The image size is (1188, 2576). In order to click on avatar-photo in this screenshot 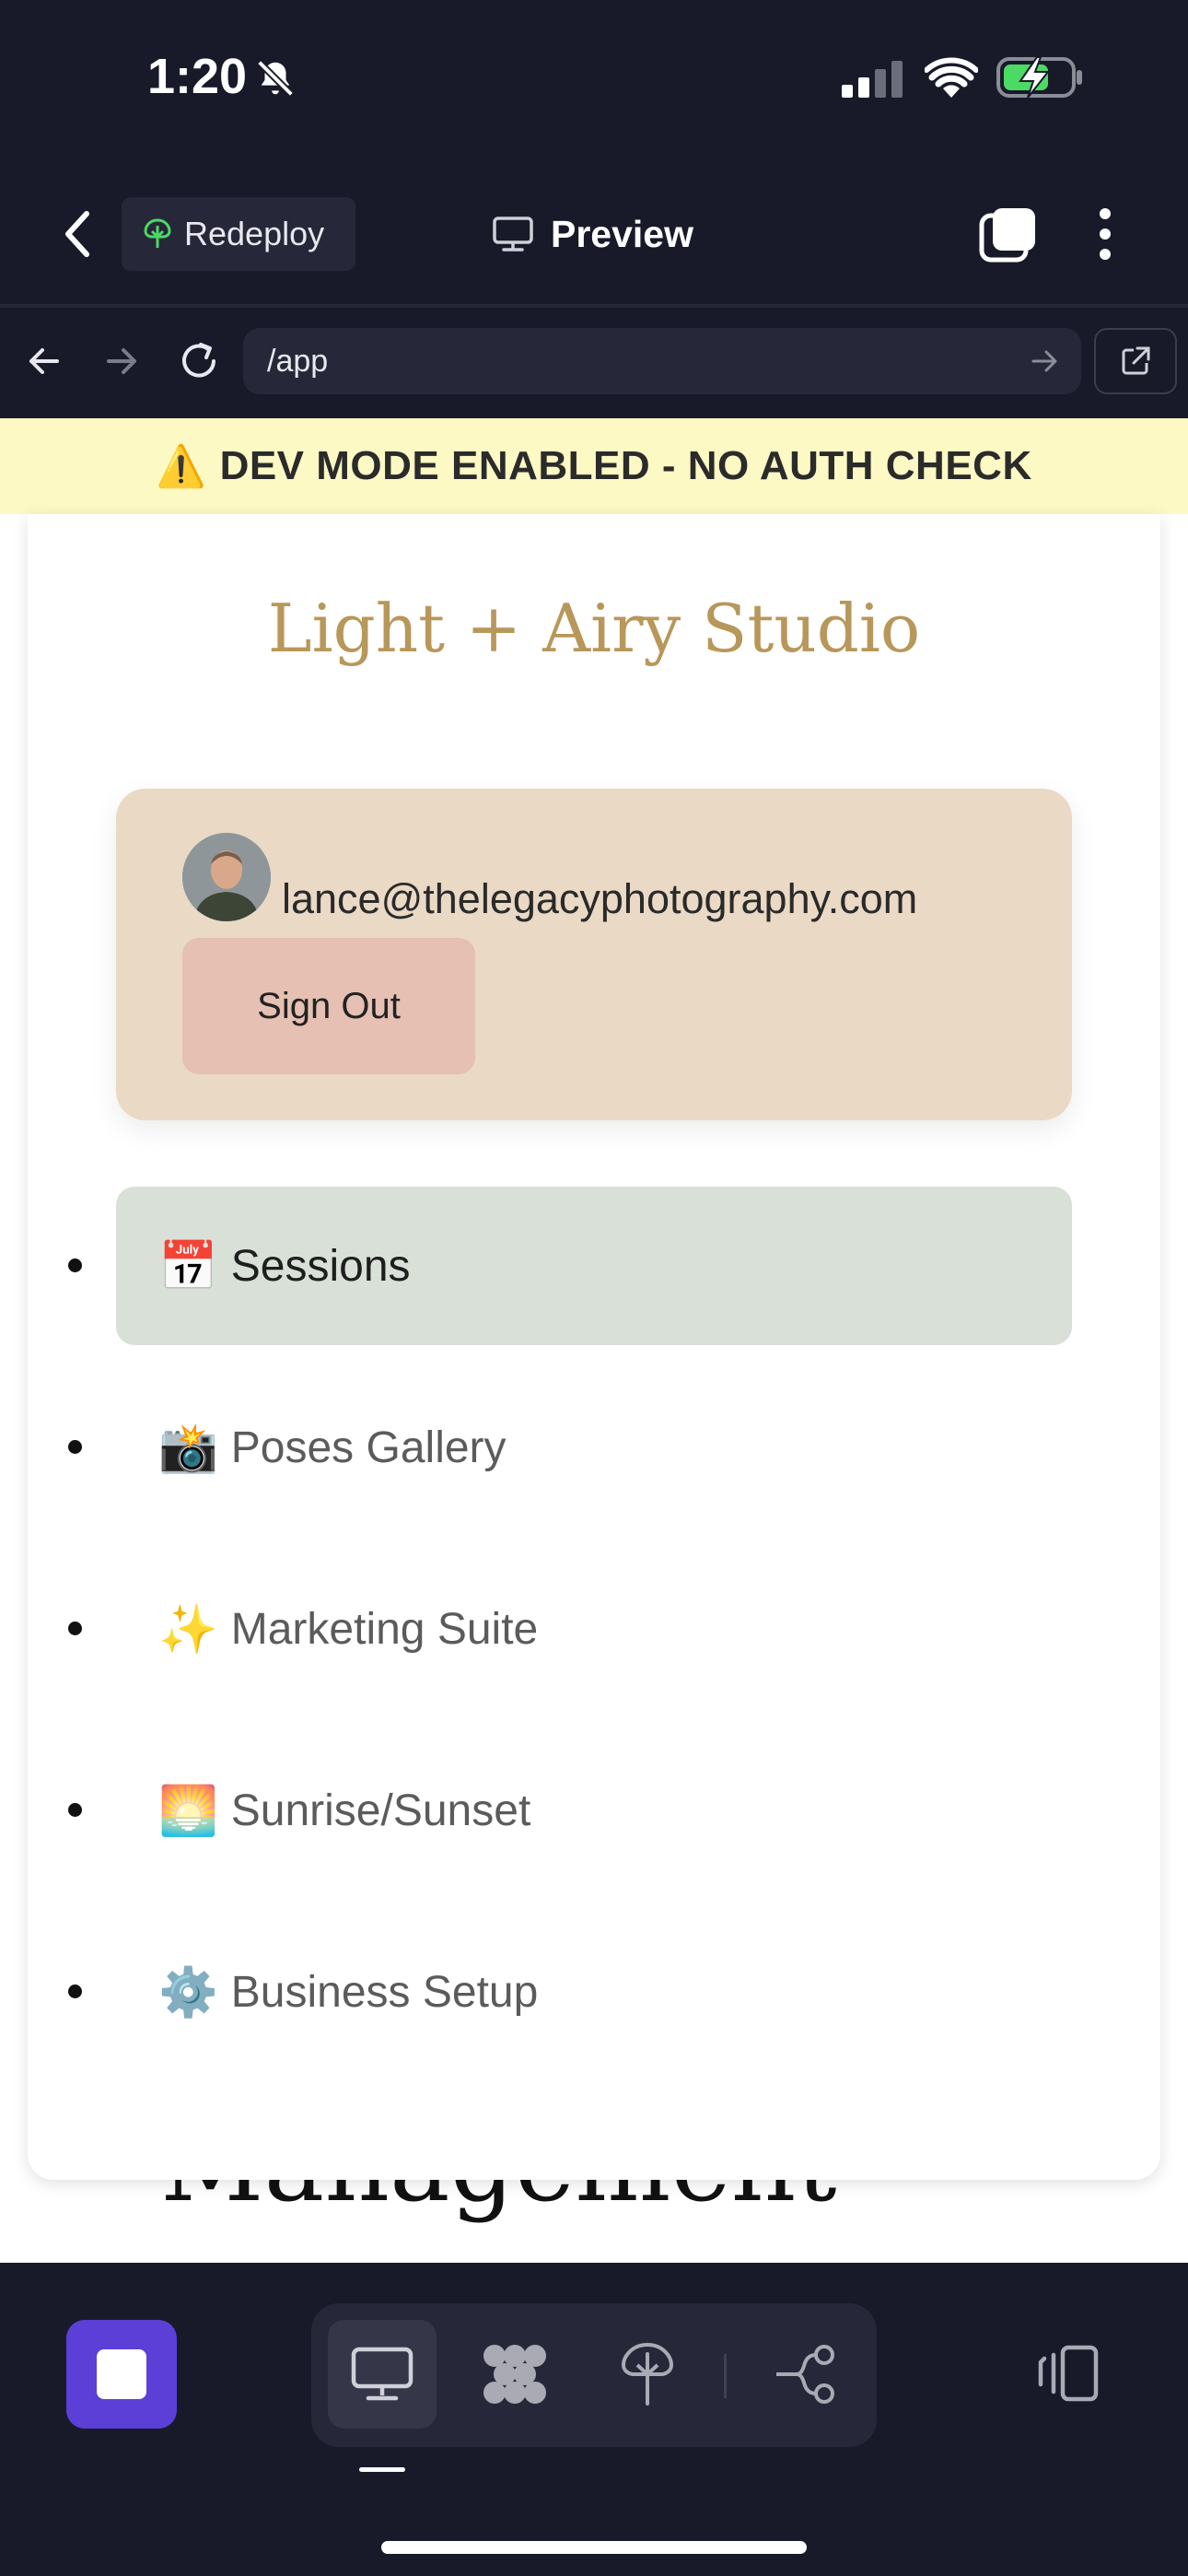, I will do `click(226, 877)`.